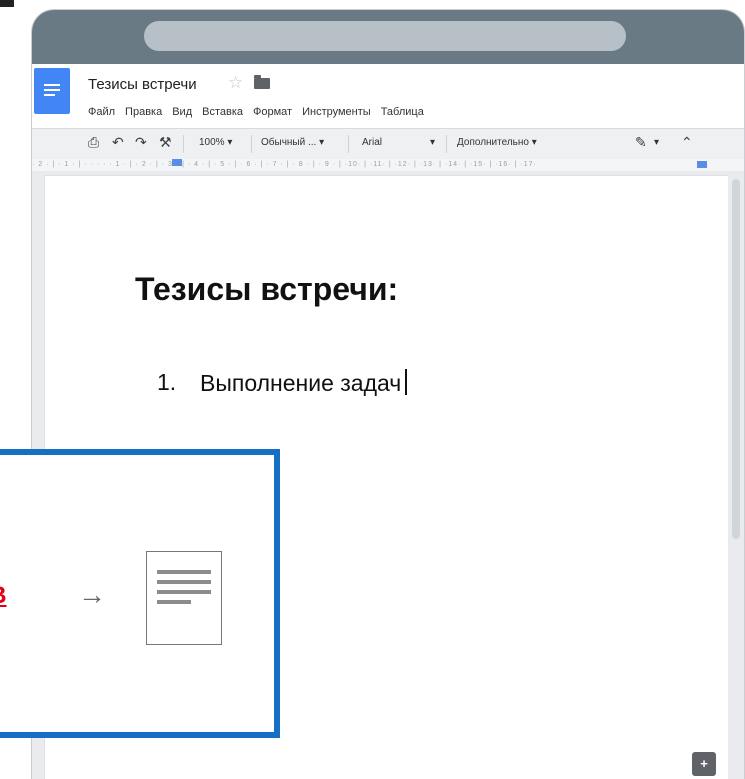 The image size is (745, 779). I want to click on zoom-select: 100% ▾, so click(215, 142).